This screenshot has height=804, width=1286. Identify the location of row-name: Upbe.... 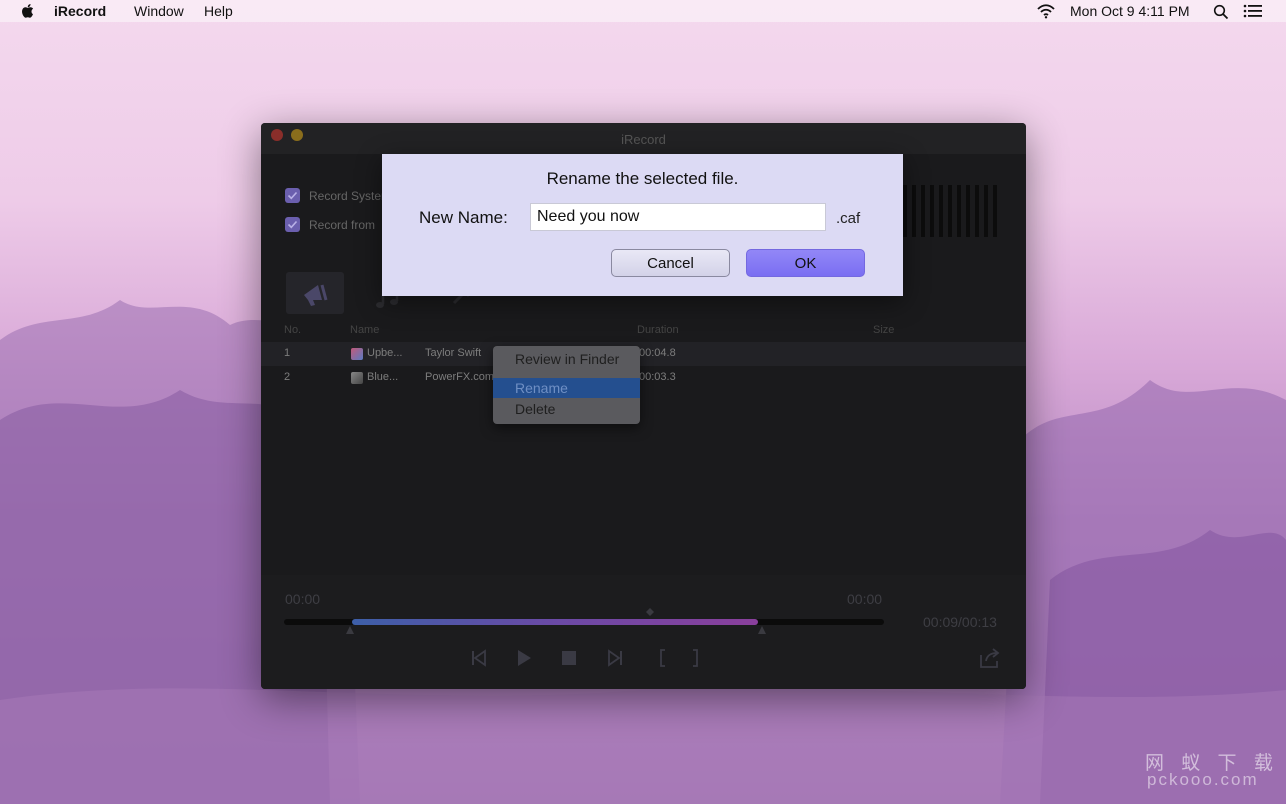
(385, 353).